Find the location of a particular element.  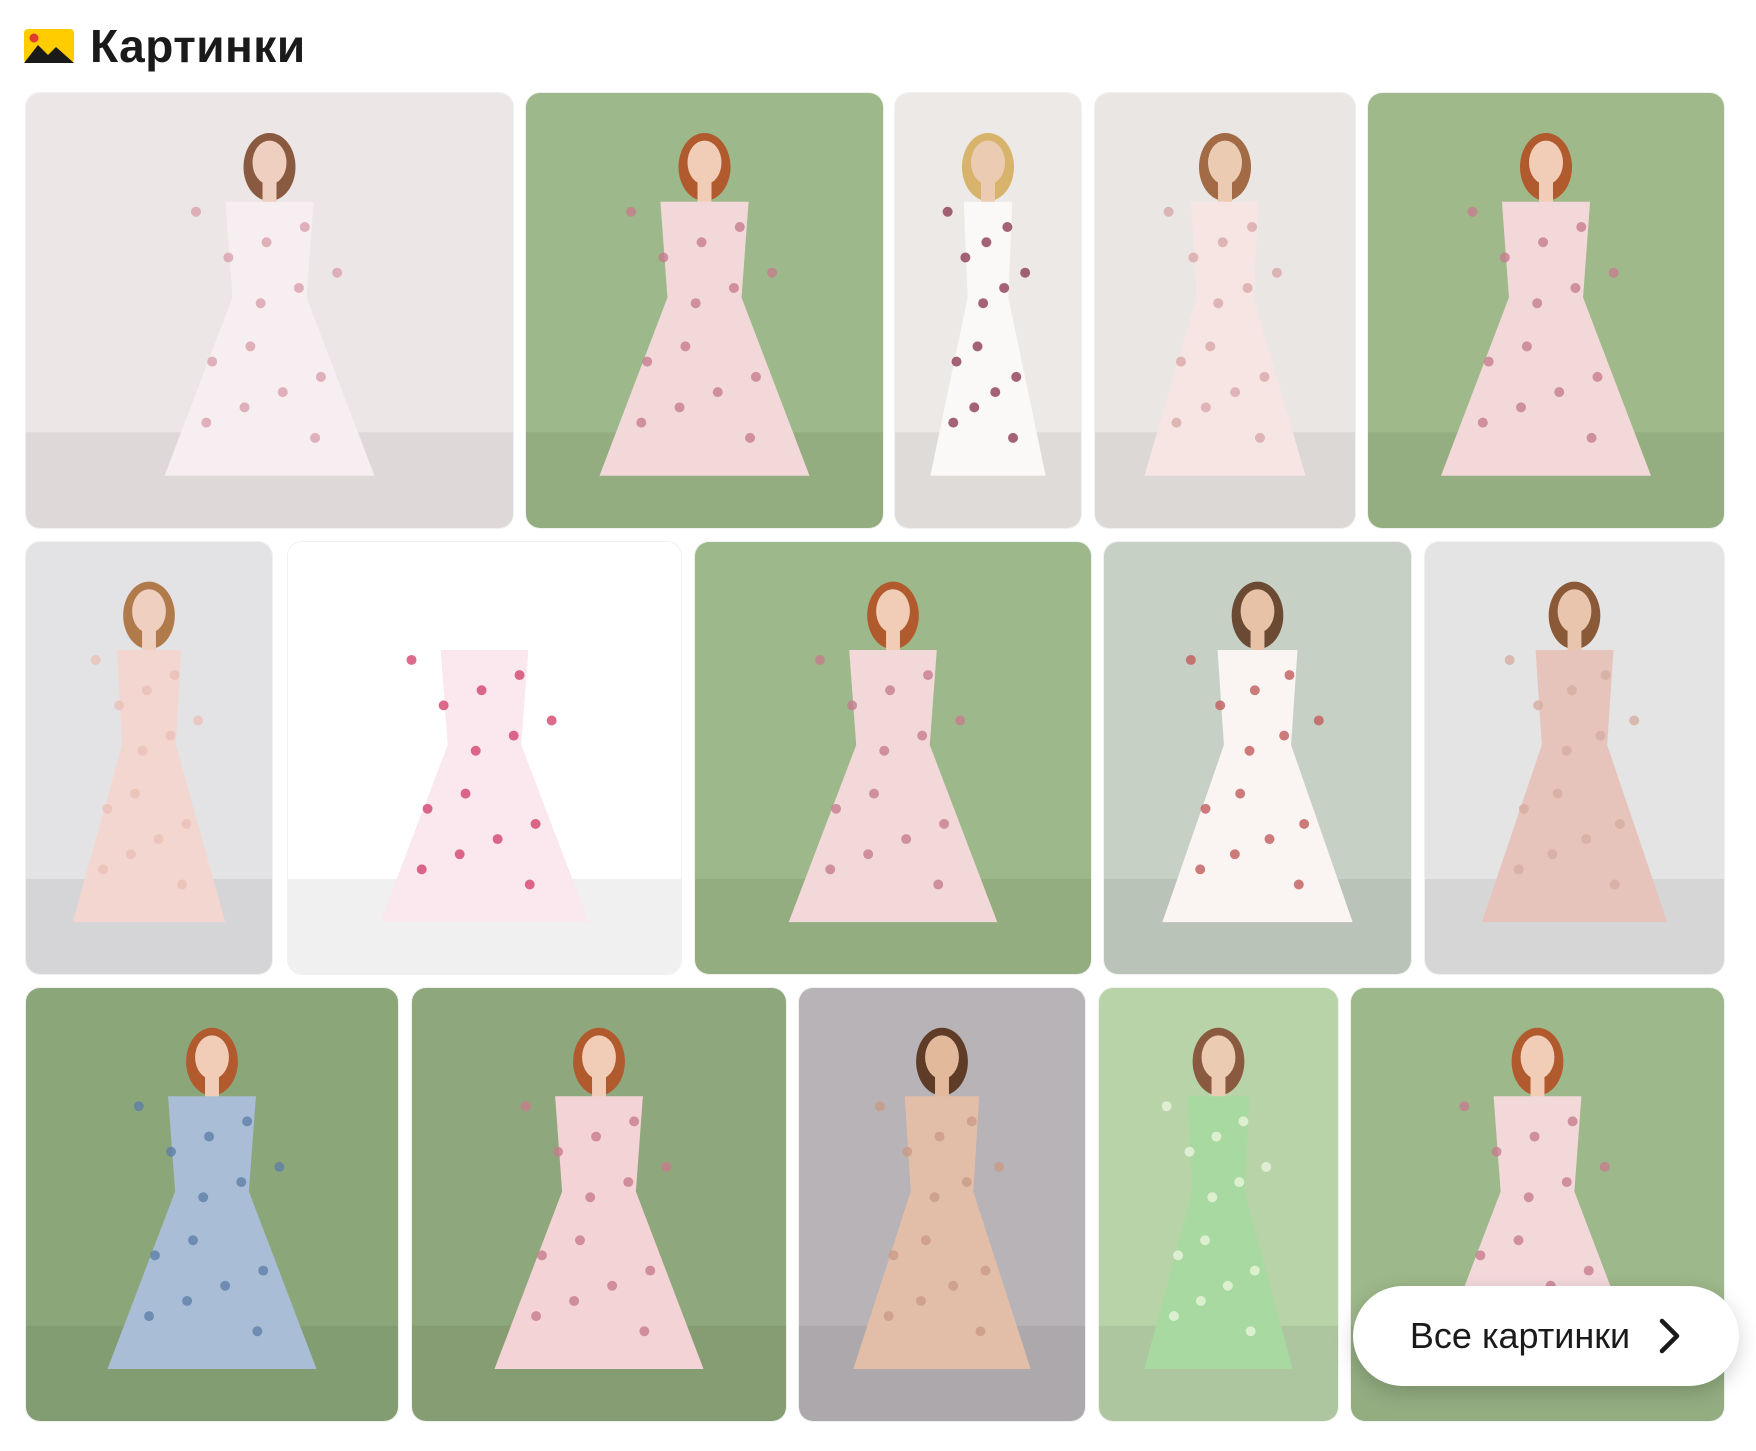

images-section-header: Картинки is located at coordinates (165, 46).